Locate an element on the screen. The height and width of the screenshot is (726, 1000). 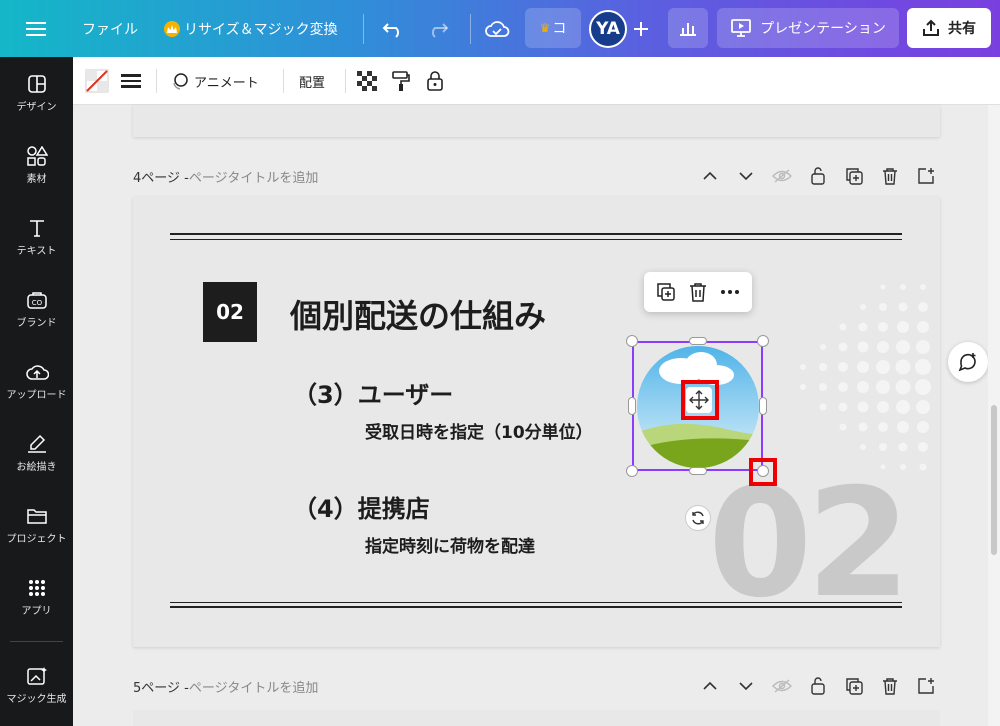
transparency-icon is located at coordinates (367, 81).